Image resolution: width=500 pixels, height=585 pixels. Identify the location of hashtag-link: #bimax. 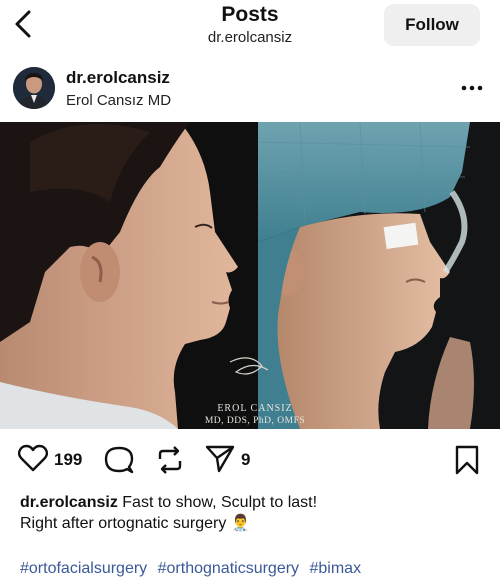
(336, 568).